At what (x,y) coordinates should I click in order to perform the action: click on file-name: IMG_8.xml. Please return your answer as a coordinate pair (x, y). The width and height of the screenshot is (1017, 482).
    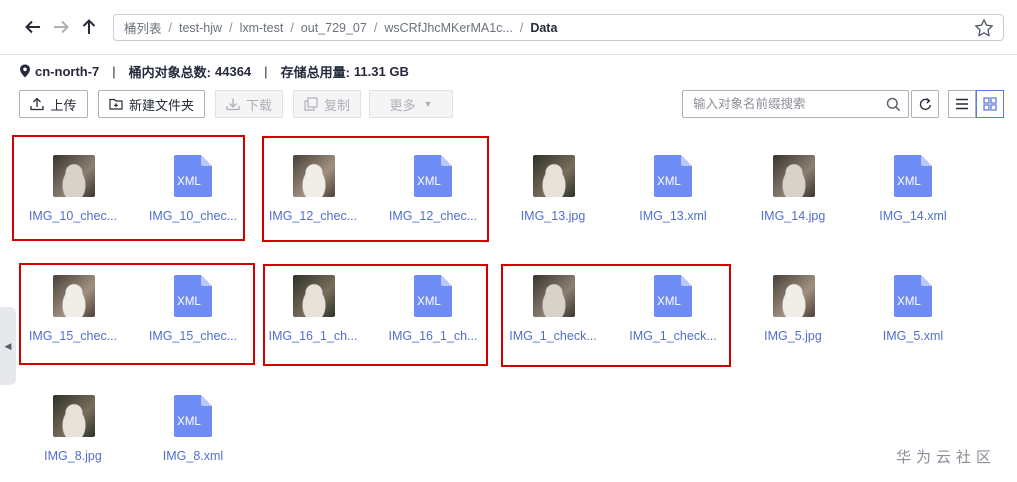
    Looking at the image, I should click on (193, 456).